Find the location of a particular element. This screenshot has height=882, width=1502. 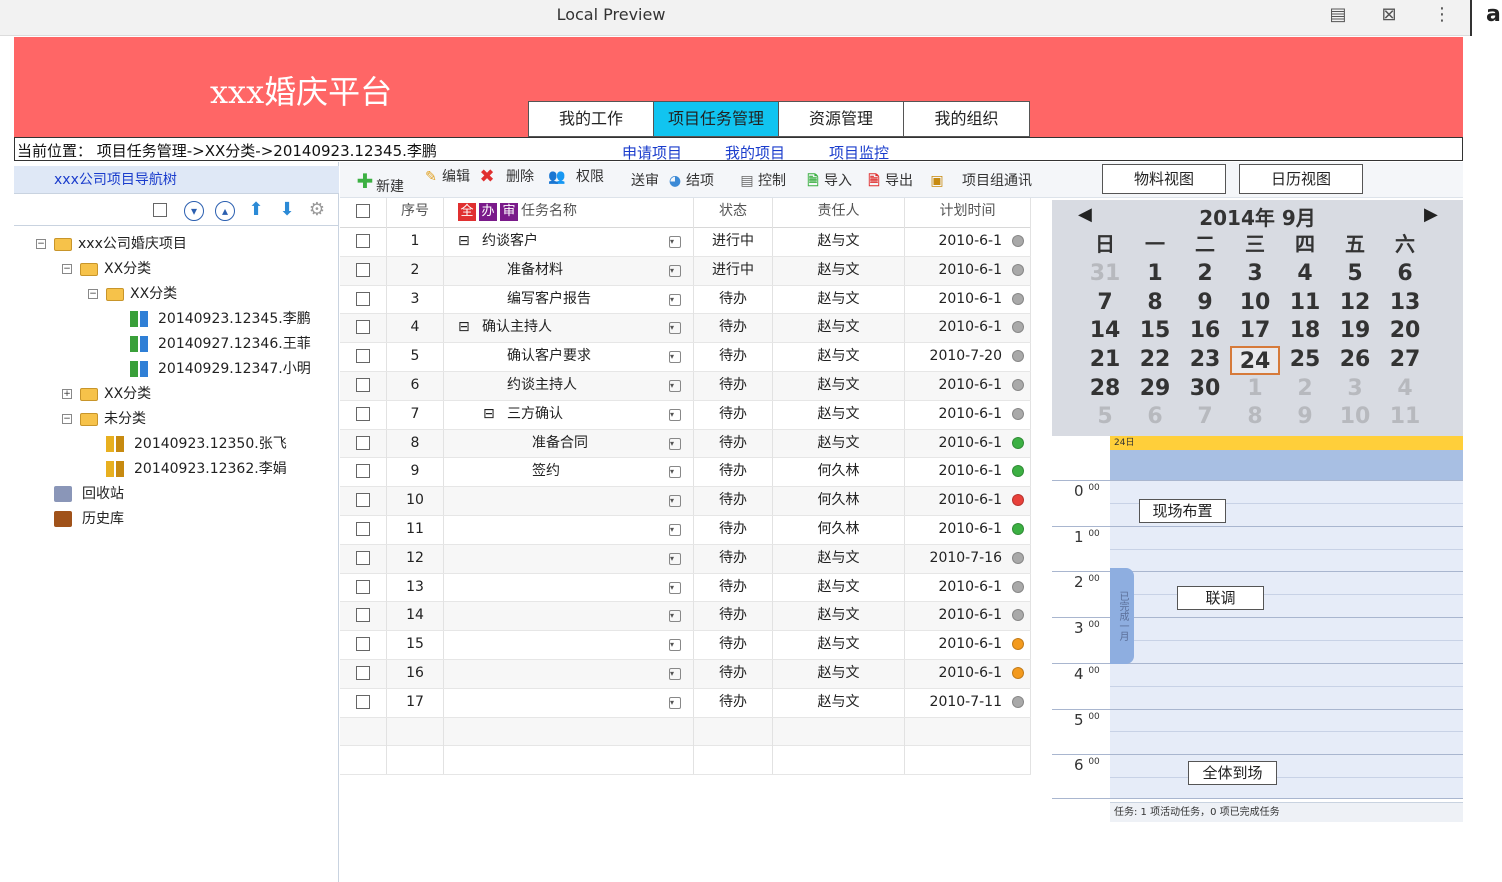

table-row: 5 确认客户要求 ▾ 待办 赵与文 2010-7-20 is located at coordinates (685, 357).